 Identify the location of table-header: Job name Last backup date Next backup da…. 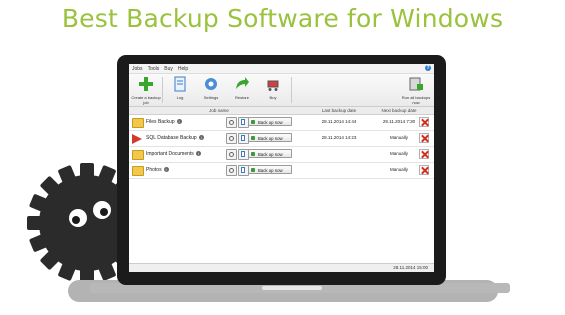
(281, 111).